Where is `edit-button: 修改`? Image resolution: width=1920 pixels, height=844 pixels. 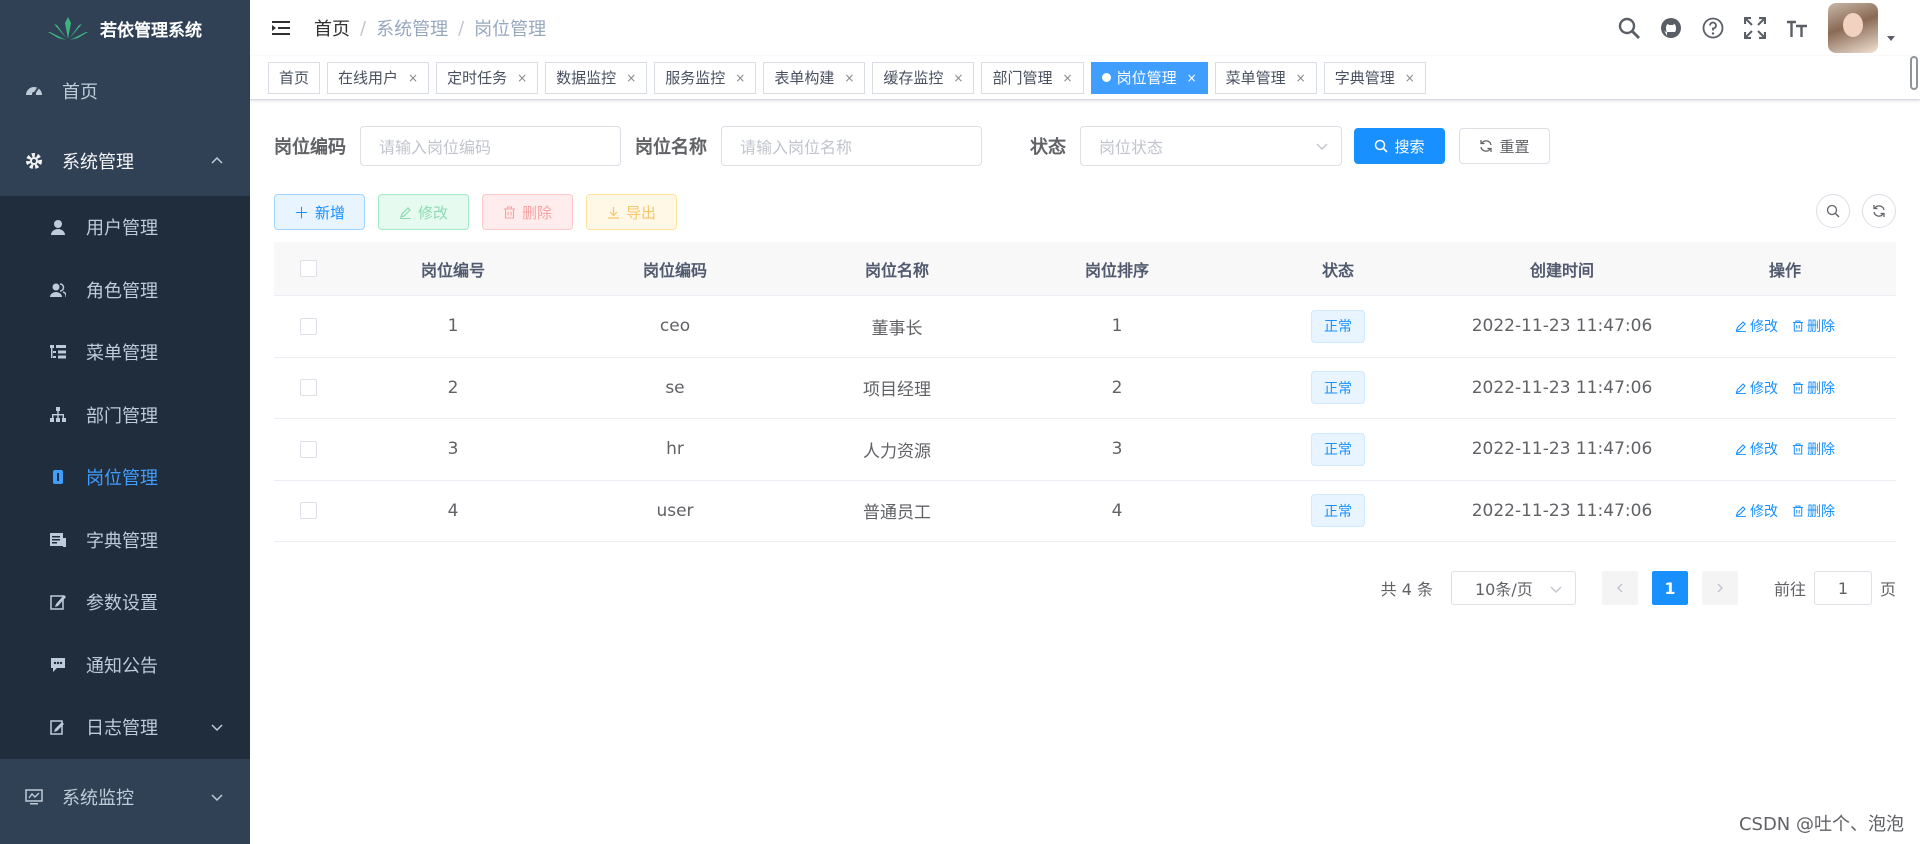
edit-button: 修改 is located at coordinates (423, 212).